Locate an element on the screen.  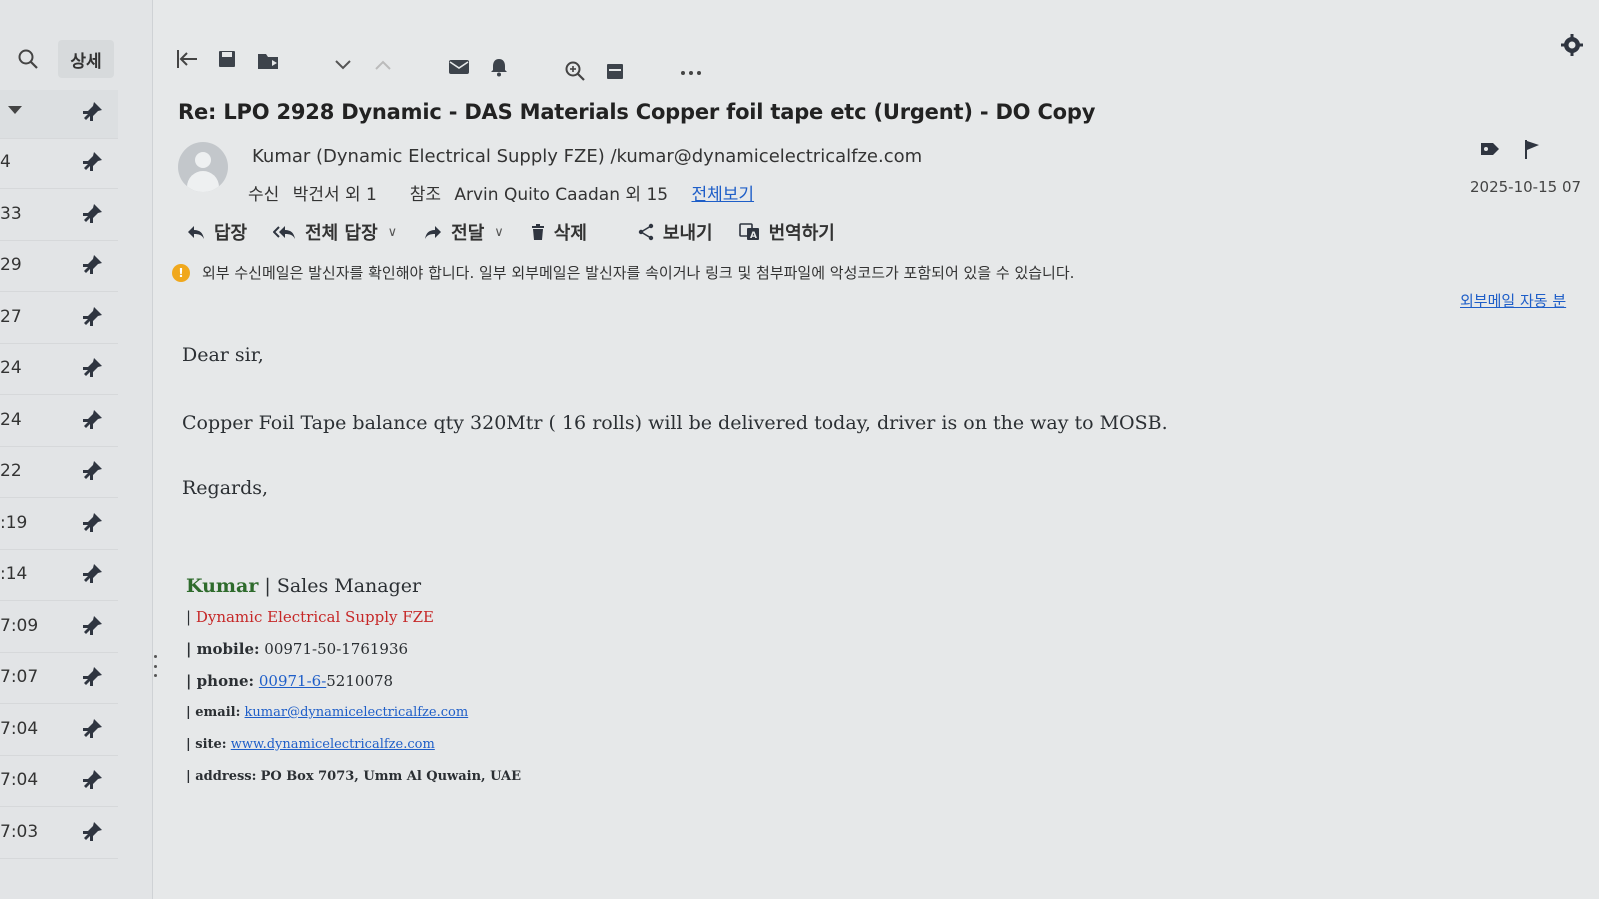
save-icon is located at coordinates (227, 59).